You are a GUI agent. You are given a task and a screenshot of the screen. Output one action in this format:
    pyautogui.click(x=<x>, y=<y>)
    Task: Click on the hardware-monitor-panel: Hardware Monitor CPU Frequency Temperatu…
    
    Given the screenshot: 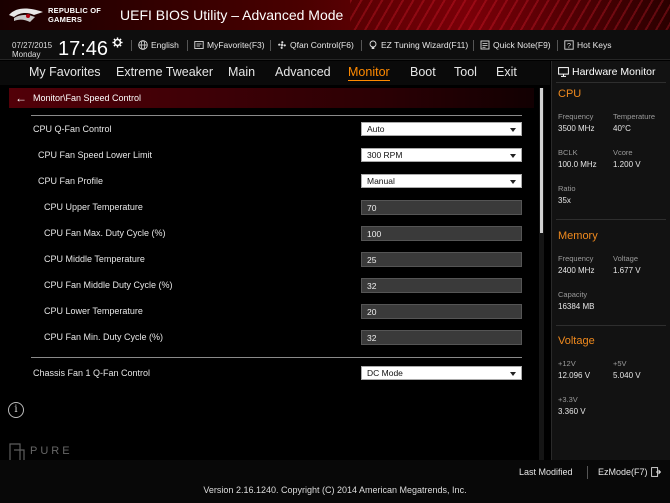 What is the action you would take?
    pyautogui.click(x=610, y=260)
    